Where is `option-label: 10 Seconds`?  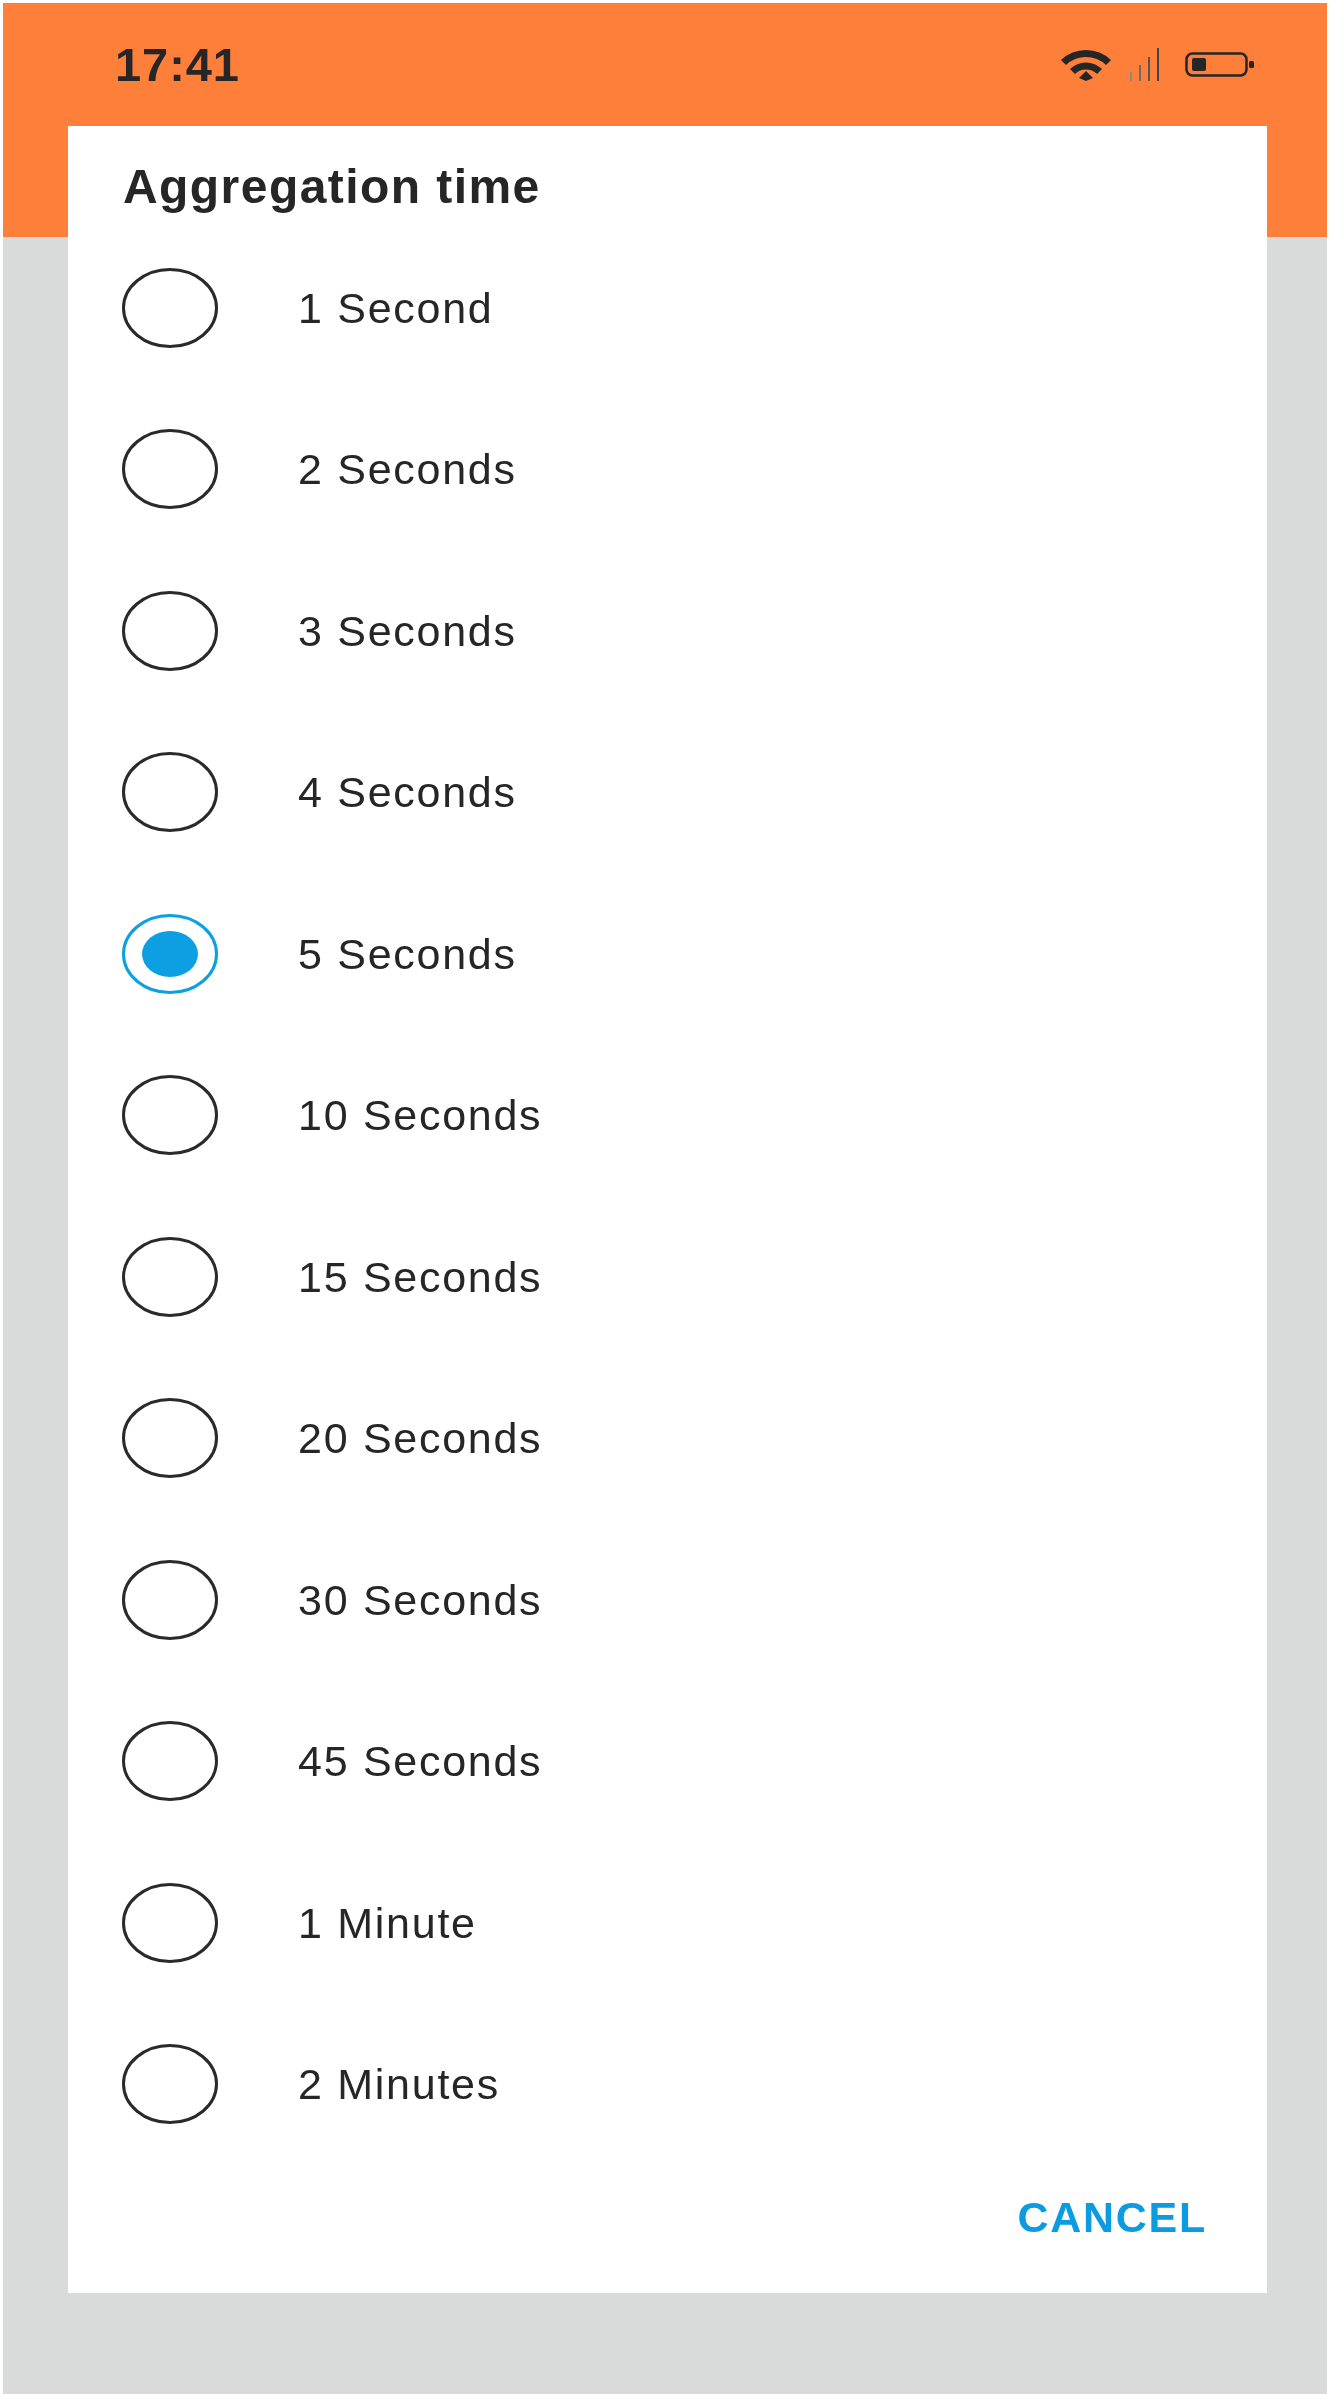
option-label: 10 Seconds is located at coordinates (420, 1115).